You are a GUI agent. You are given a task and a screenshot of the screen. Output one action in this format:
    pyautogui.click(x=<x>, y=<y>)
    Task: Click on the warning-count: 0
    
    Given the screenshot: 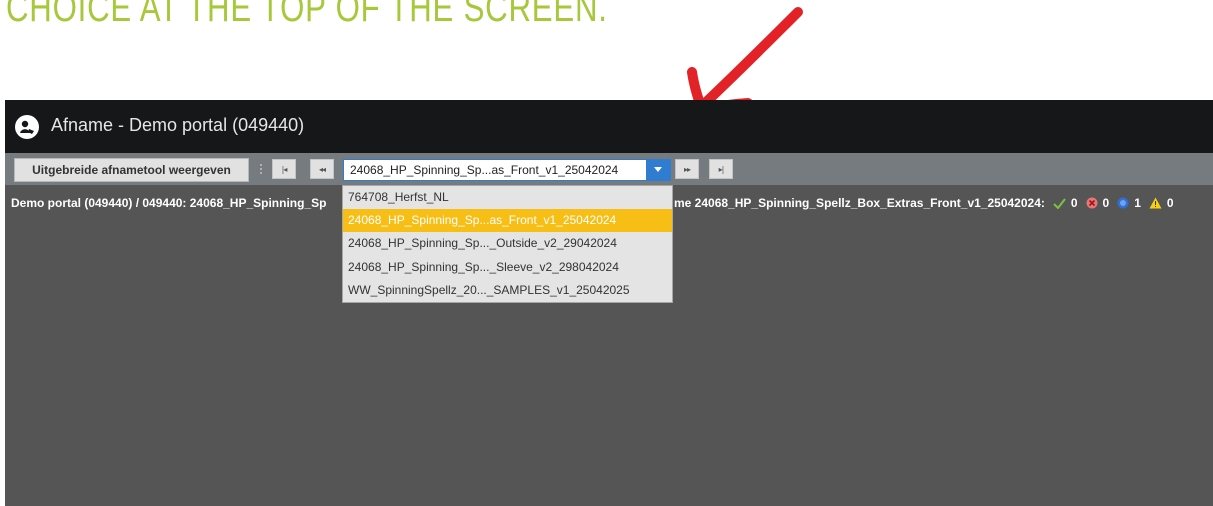 What is the action you would take?
    pyautogui.click(x=1161, y=203)
    